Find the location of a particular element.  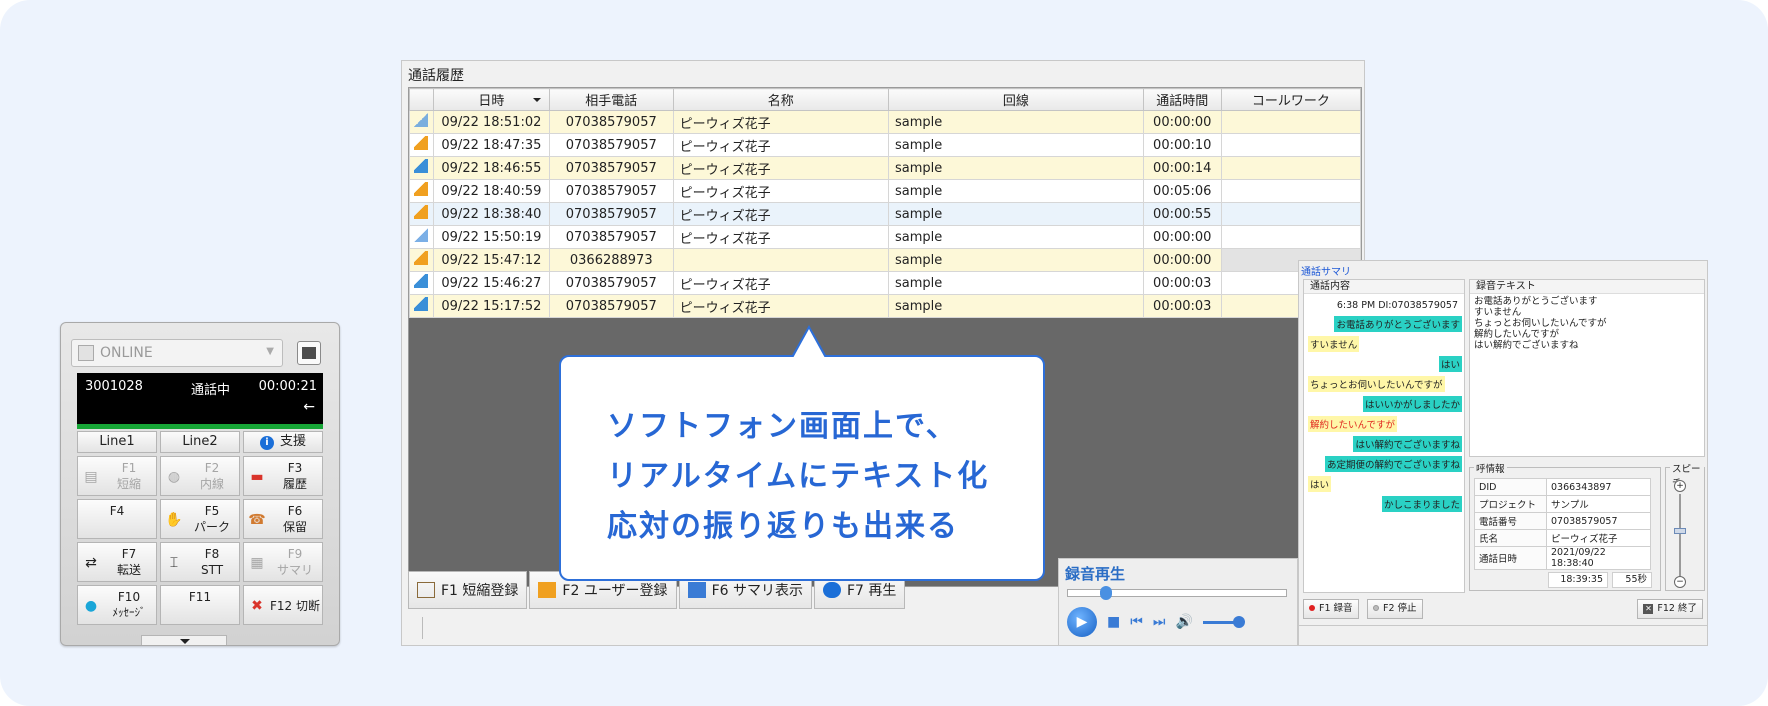

key-label: 転送 is located at coordinates (128, 570).